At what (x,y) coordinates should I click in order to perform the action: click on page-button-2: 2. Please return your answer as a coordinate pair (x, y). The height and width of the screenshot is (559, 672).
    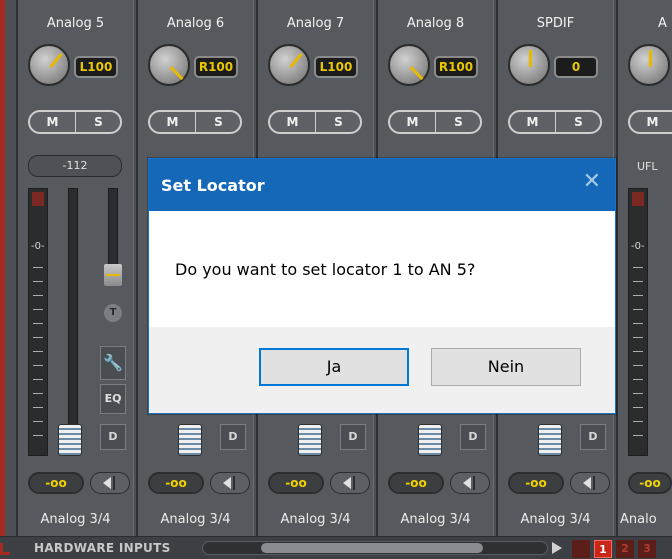
    Looking at the image, I should click on (625, 549).